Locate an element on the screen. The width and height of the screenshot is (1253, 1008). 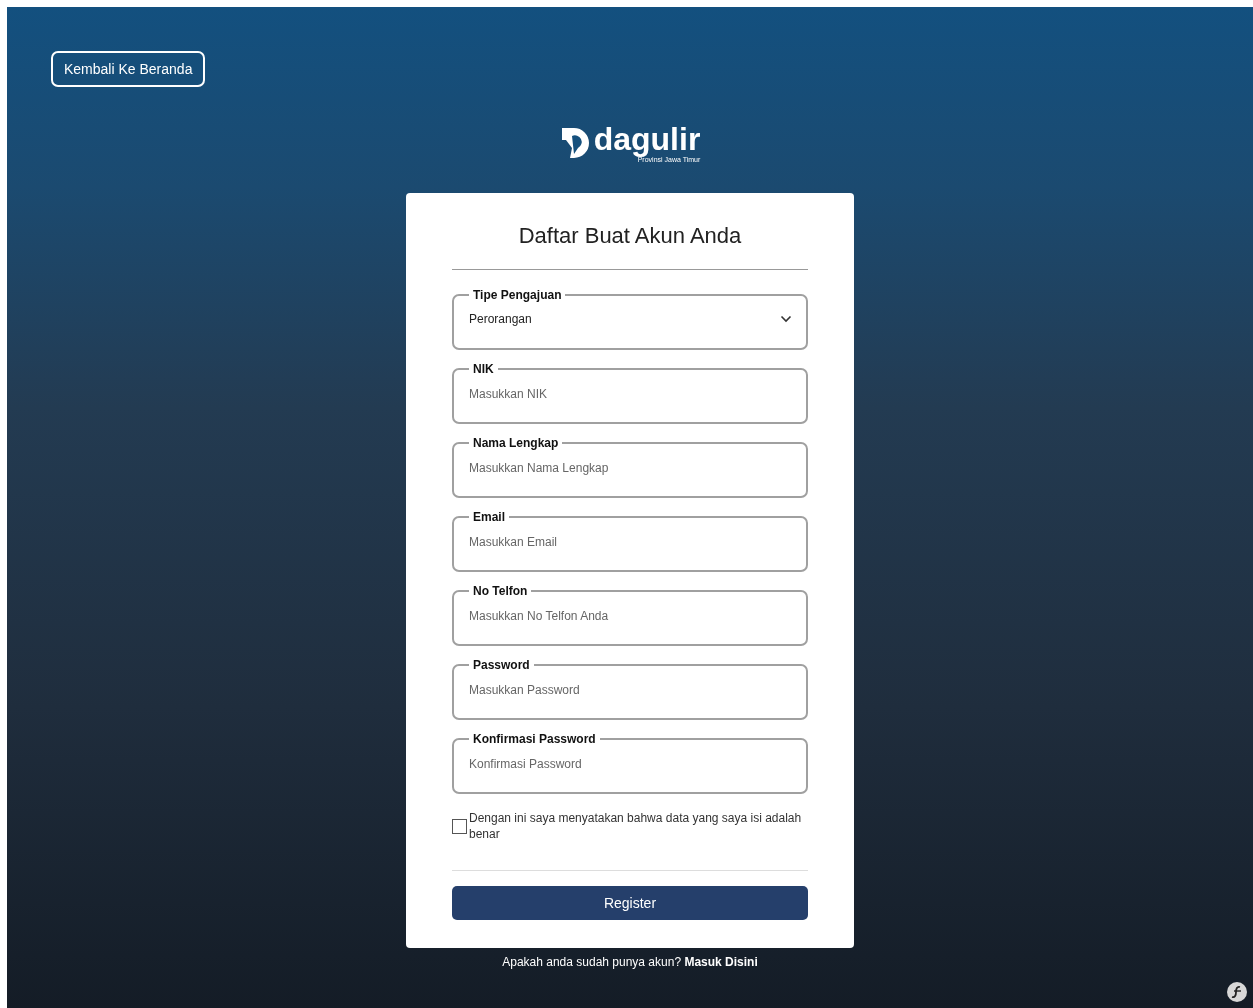
agreement-checkbox is located at coordinates (459, 826).